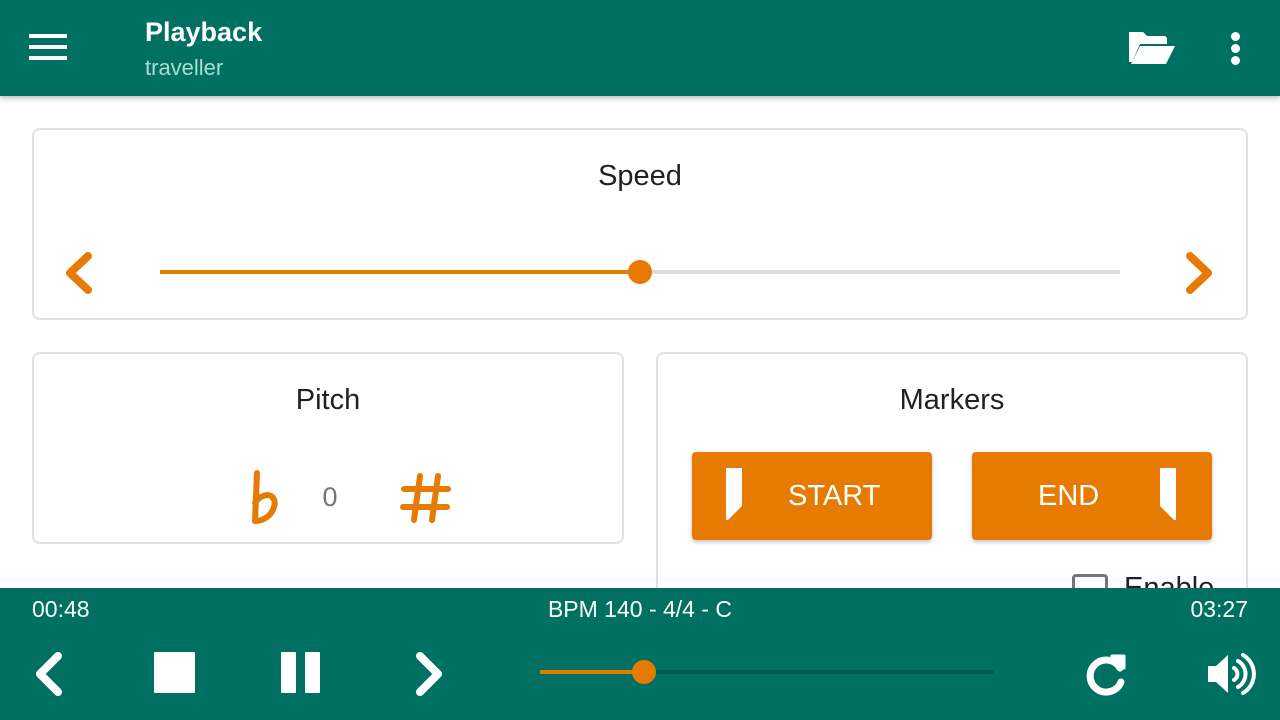 The height and width of the screenshot is (720, 1280). I want to click on speed-slider, so click(640, 272).